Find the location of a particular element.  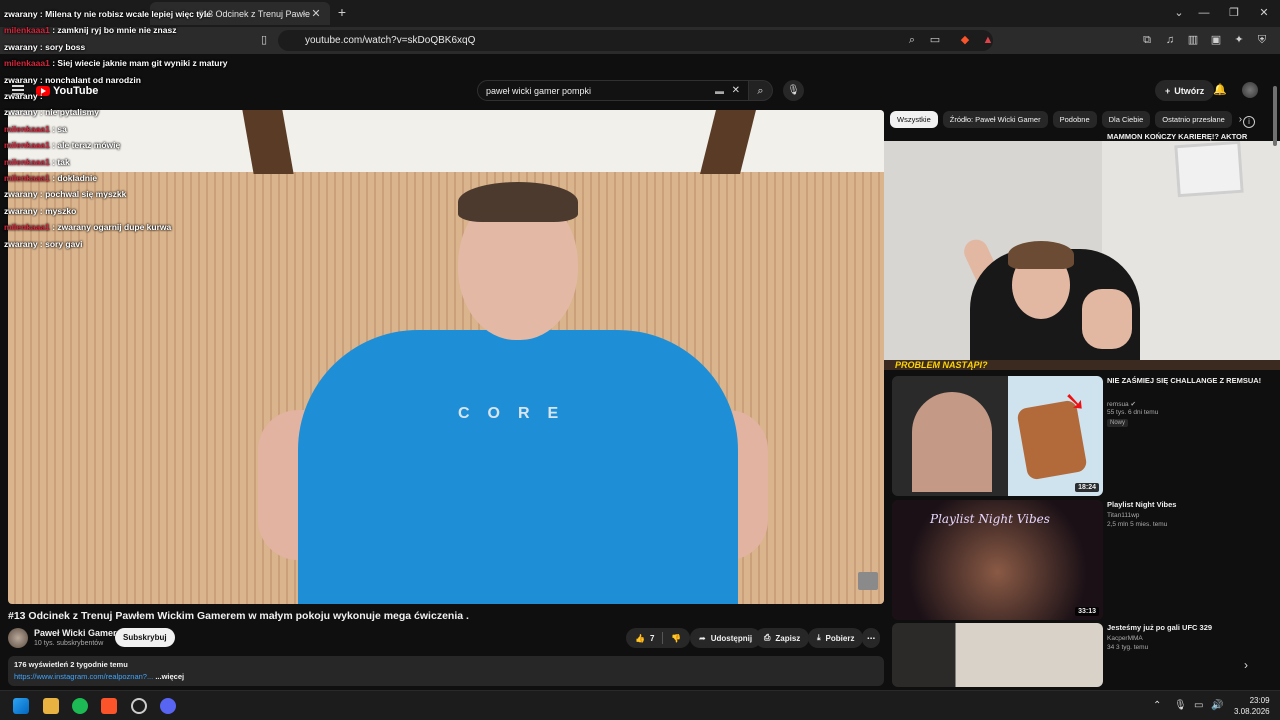

save-button: ⎙ Zapisz is located at coordinates (782, 638).